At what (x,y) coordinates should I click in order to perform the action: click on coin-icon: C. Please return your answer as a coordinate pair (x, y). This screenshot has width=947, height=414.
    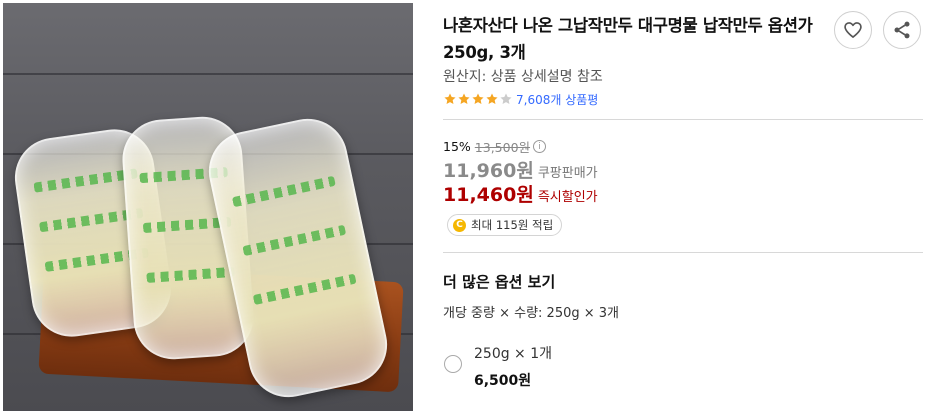
    Looking at the image, I should click on (459, 225).